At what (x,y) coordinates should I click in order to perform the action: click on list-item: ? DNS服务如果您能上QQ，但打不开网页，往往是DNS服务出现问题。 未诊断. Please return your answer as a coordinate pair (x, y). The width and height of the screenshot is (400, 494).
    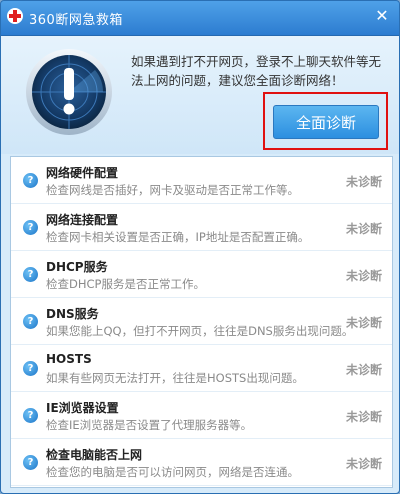
    Looking at the image, I should click on (201, 321).